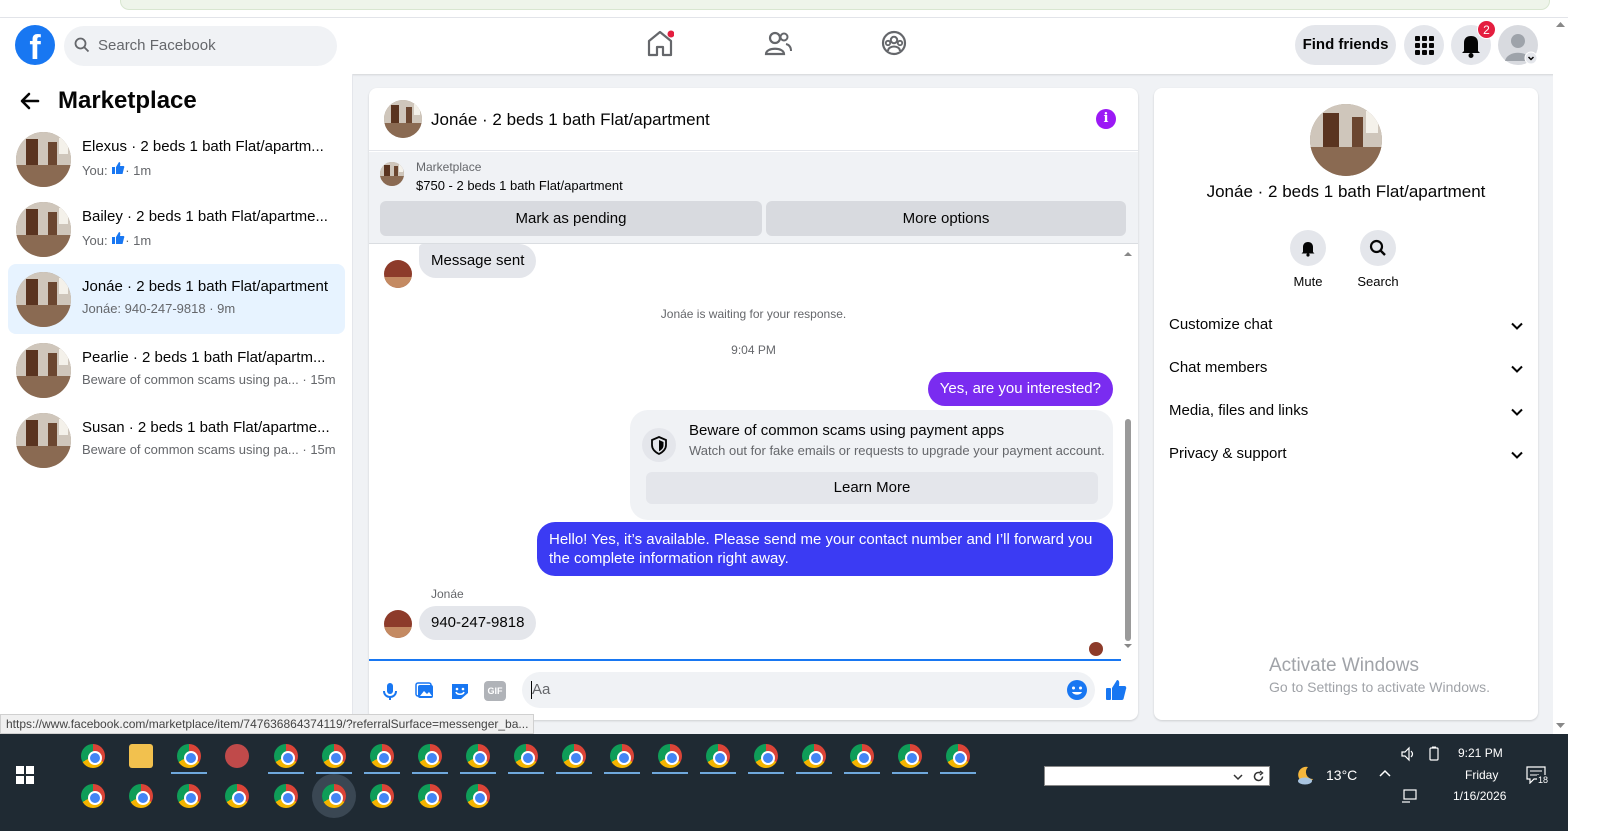 This screenshot has width=1600, height=831. Describe the element at coordinates (403, 119) in the screenshot. I see `chat-avatar` at that location.